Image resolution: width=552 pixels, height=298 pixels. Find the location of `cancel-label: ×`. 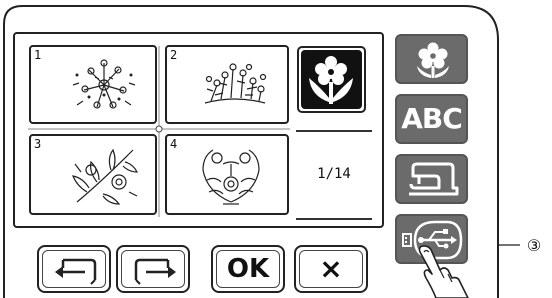

cancel-label: × is located at coordinates (331, 268).